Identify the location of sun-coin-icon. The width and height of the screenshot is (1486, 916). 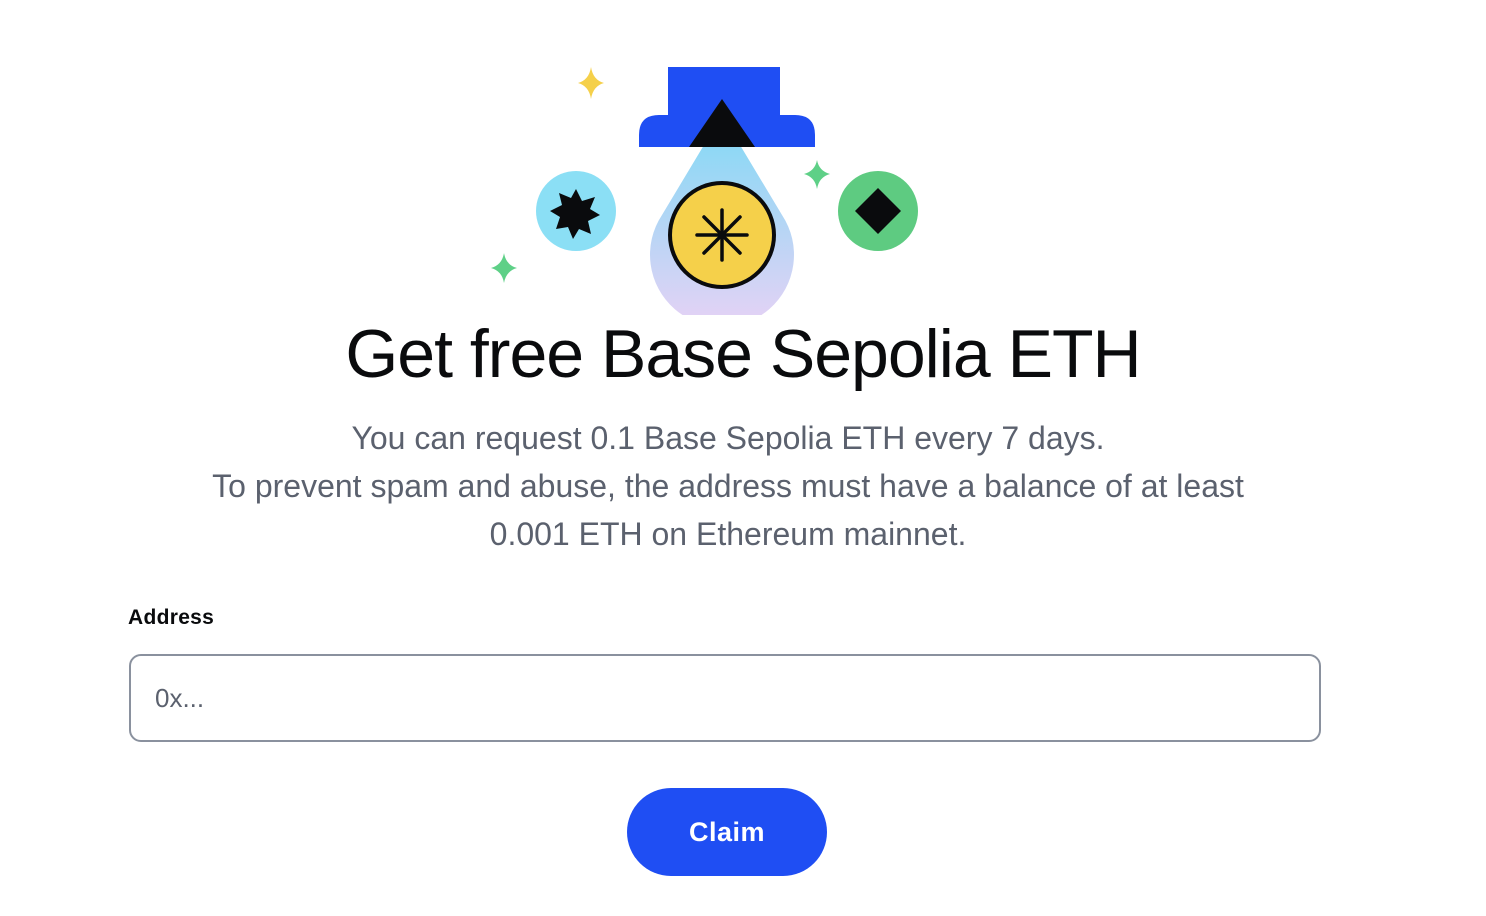
(722, 235).